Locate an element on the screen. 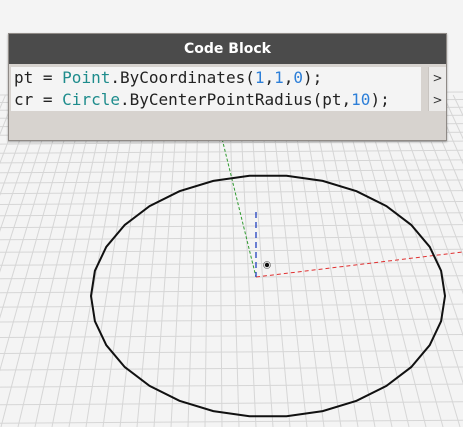 The width and height of the screenshot is (463, 427). number-token: 10 is located at coordinates (361, 99).